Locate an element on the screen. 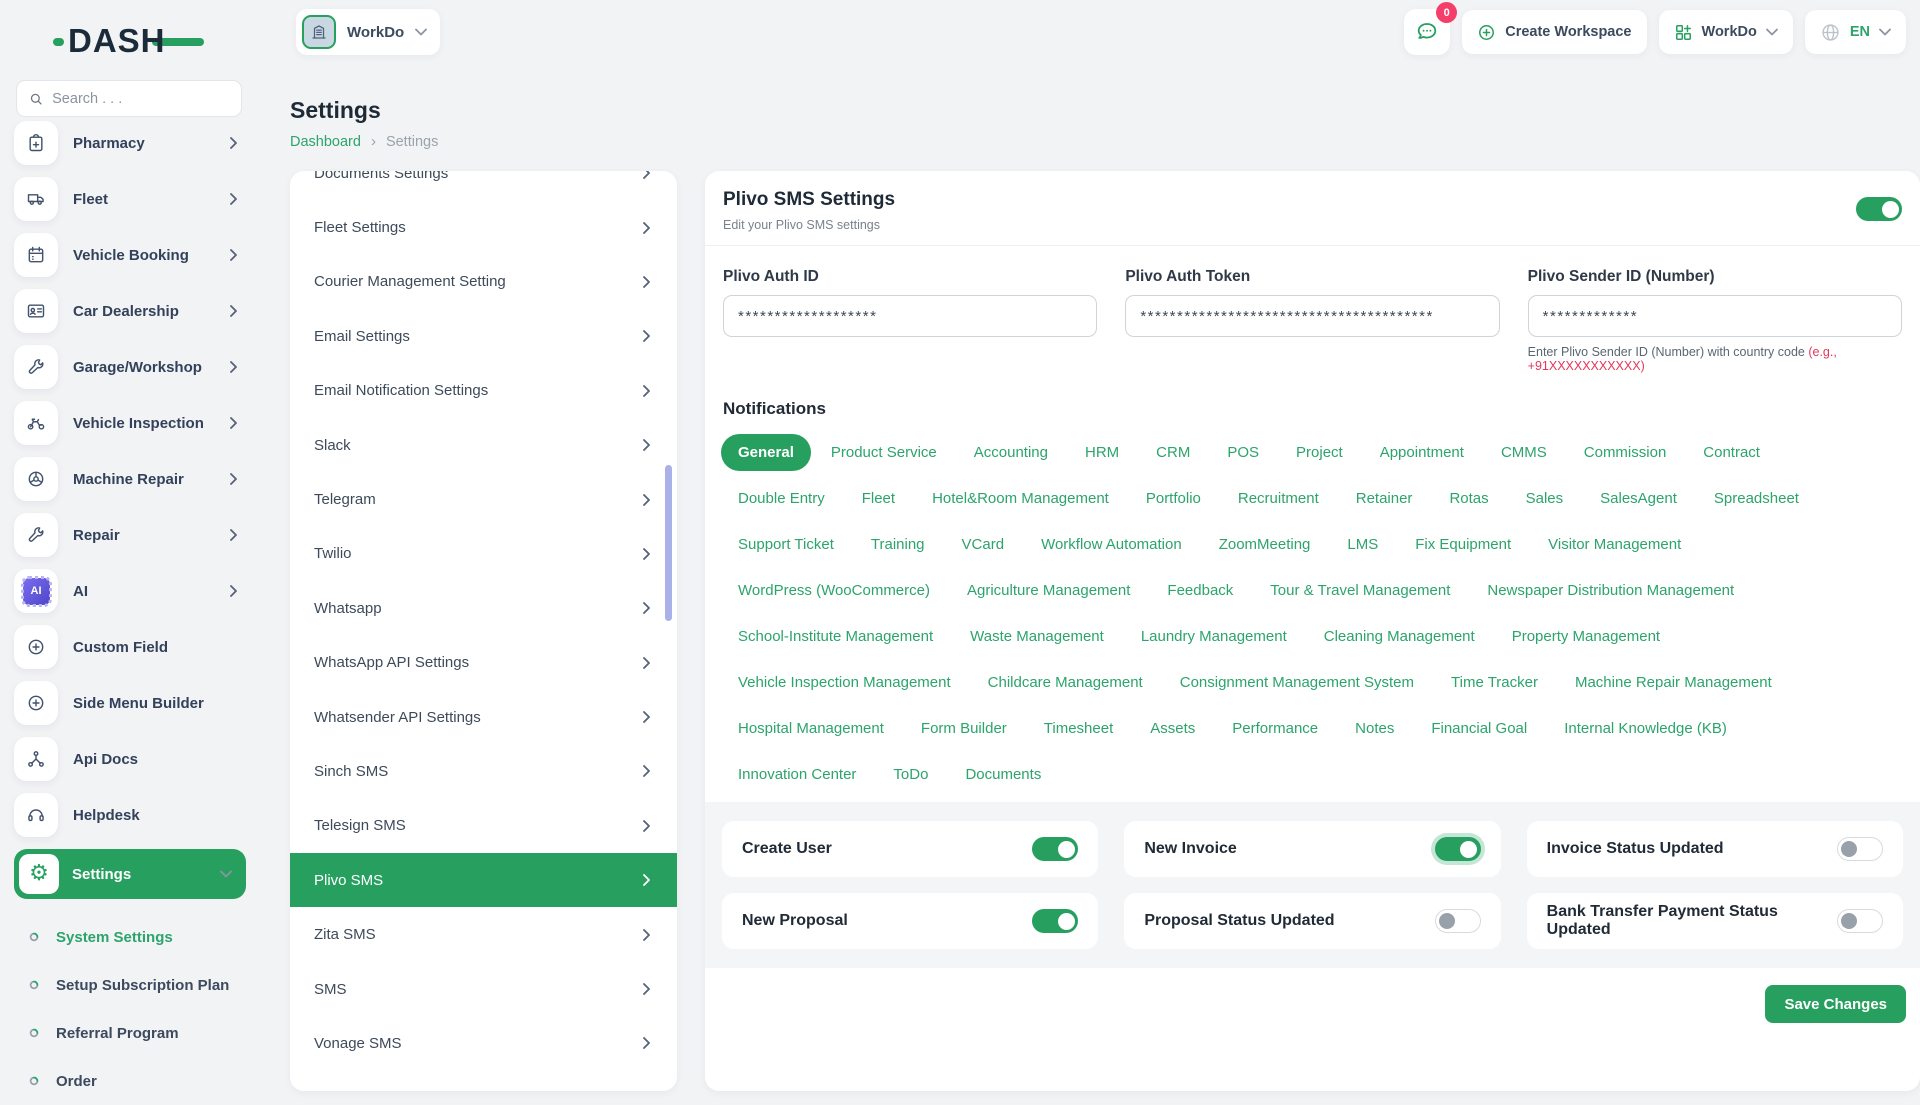 The image size is (1920, 1105). search-input is located at coordinates (140, 98).